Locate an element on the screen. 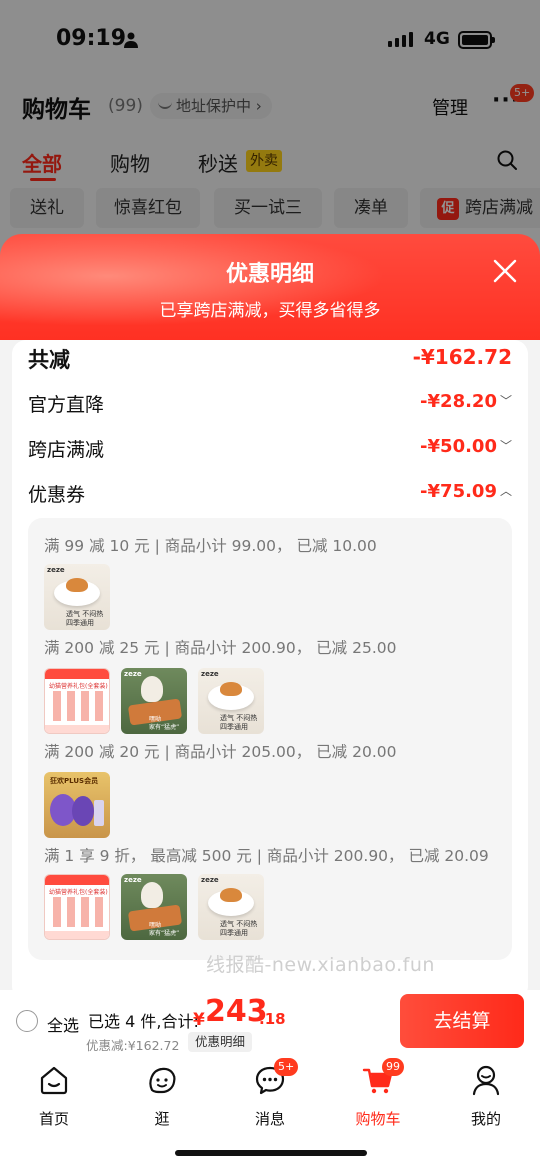 The height and width of the screenshot is (1170, 540). official-discount-amount: -¥28.20 ﹀ is located at coordinates (466, 401).